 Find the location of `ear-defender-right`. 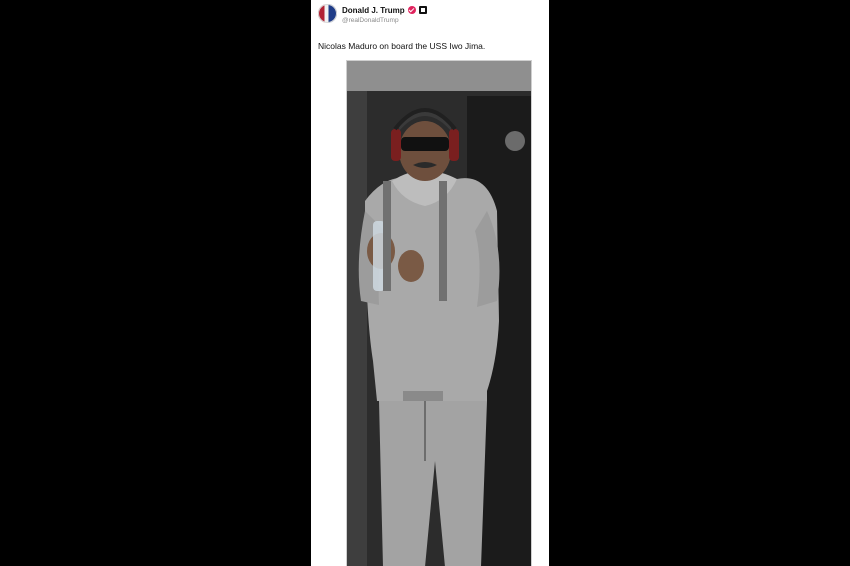

ear-defender-right is located at coordinates (454, 145).